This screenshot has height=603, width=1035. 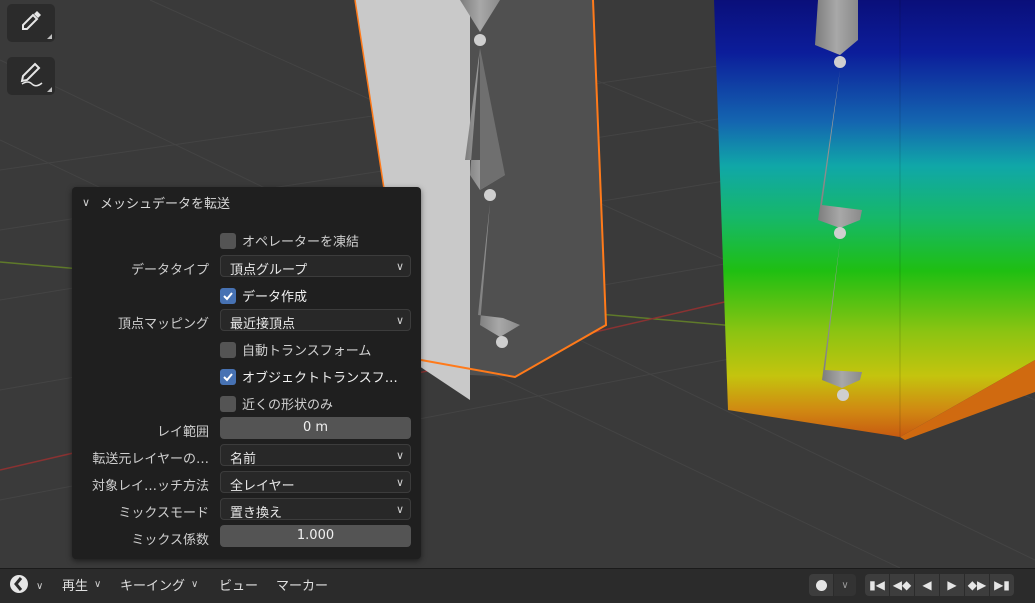 I want to click on data-type-value: 頂点グループ, so click(x=269, y=270).